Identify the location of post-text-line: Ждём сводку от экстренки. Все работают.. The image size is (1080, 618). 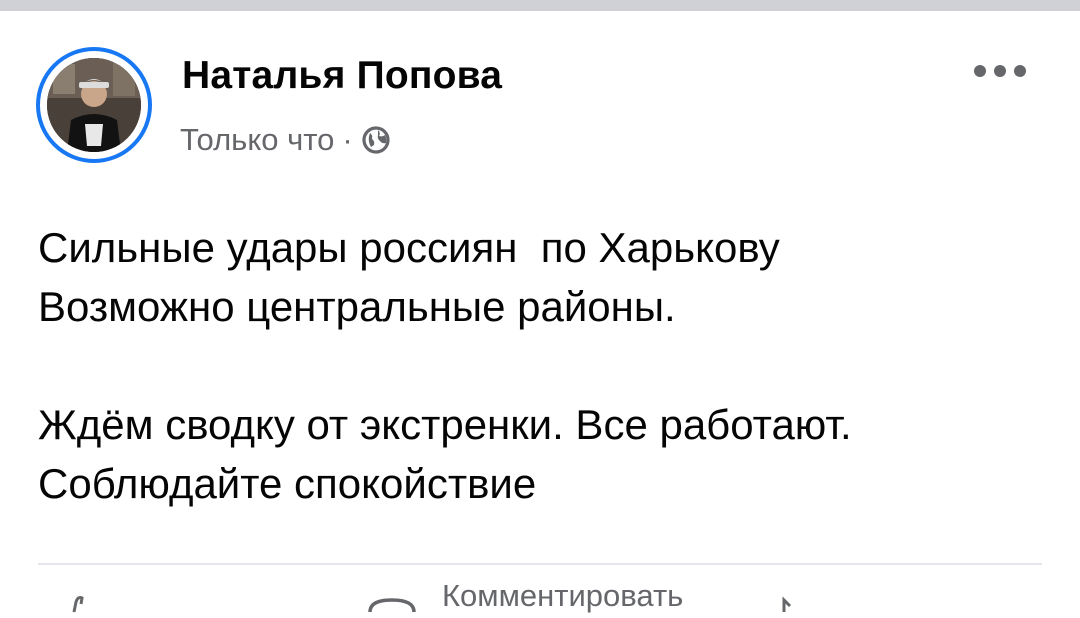
(445, 424).